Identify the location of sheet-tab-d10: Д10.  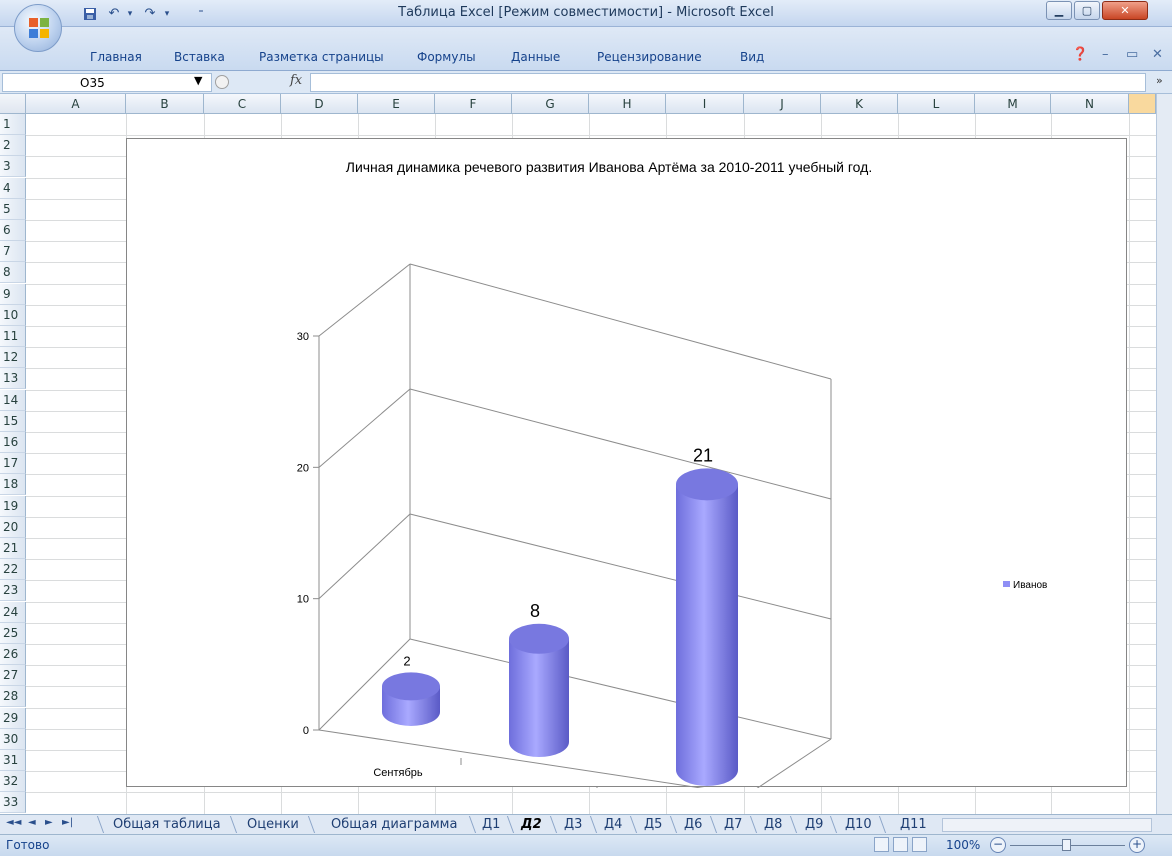
(858, 824).